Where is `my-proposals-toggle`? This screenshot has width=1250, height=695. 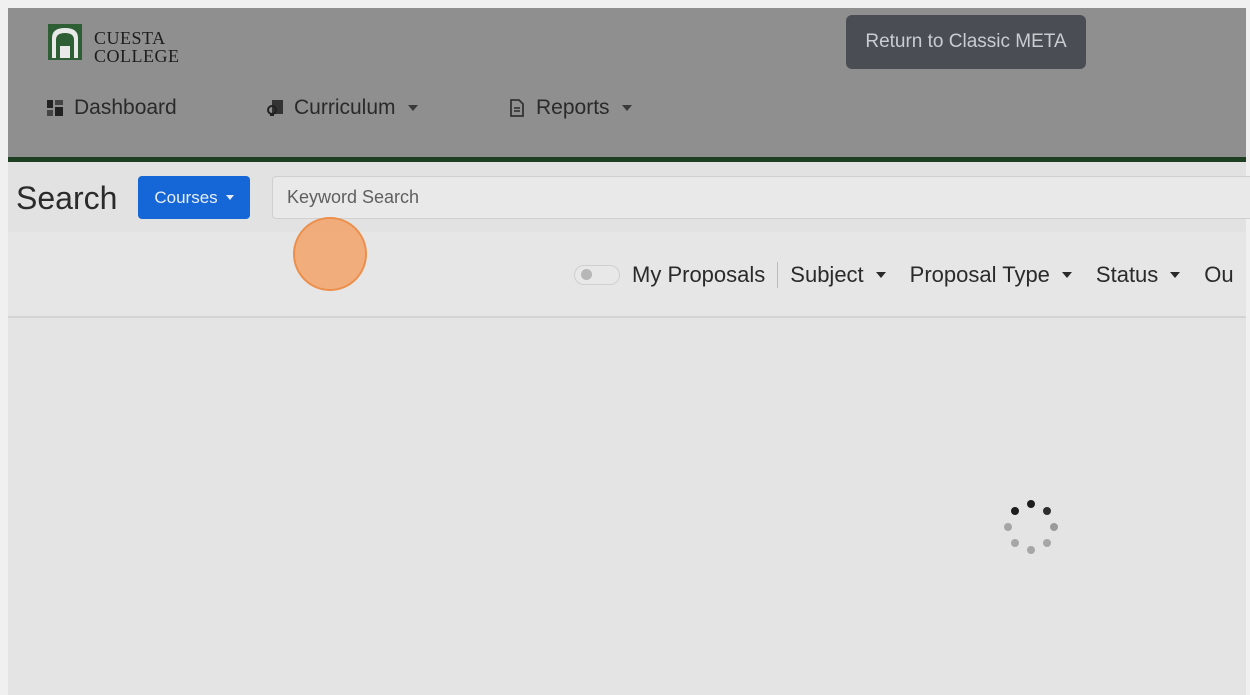 my-proposals-toggle is located at coordinates (597, 275).